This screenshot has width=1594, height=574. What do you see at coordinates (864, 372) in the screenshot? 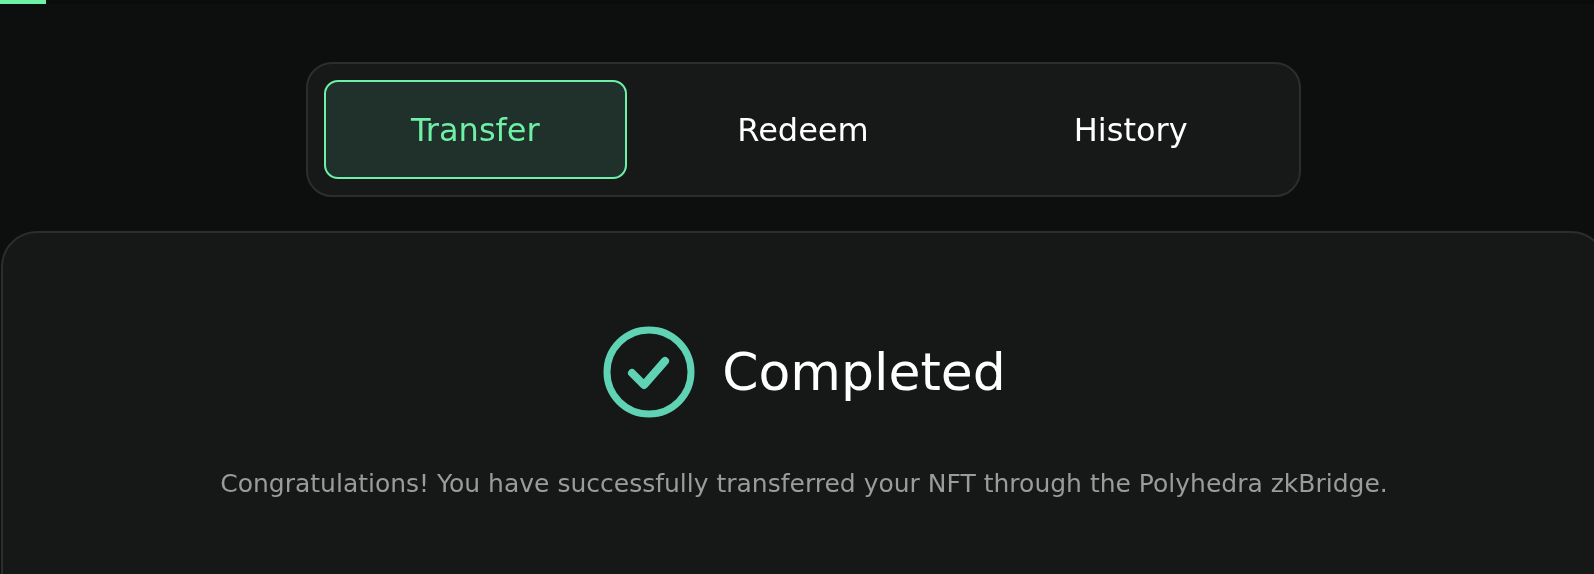
I see `status-title: Completed` at bounding box center [864, 372].